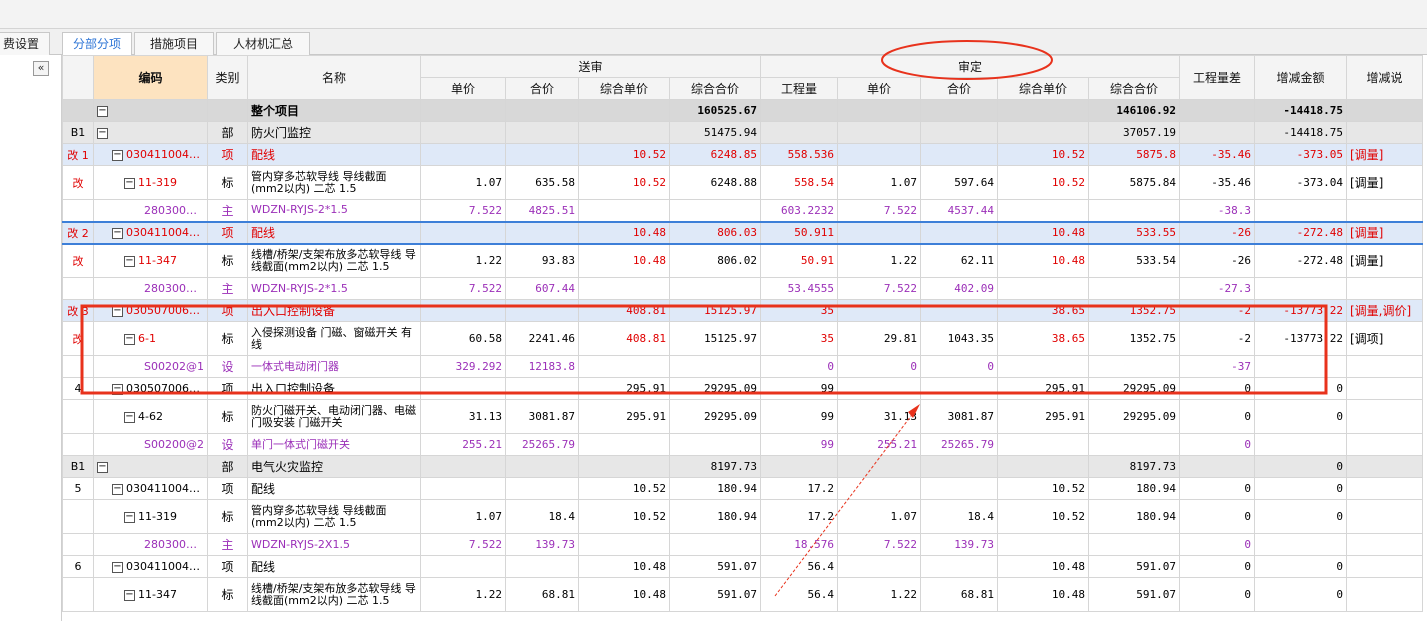 The height and width of the screenshot is (621, 1427). Describe the element at coordinates (1384, 260) in the screenshot. I see `value-cell: [调量]` at that location.